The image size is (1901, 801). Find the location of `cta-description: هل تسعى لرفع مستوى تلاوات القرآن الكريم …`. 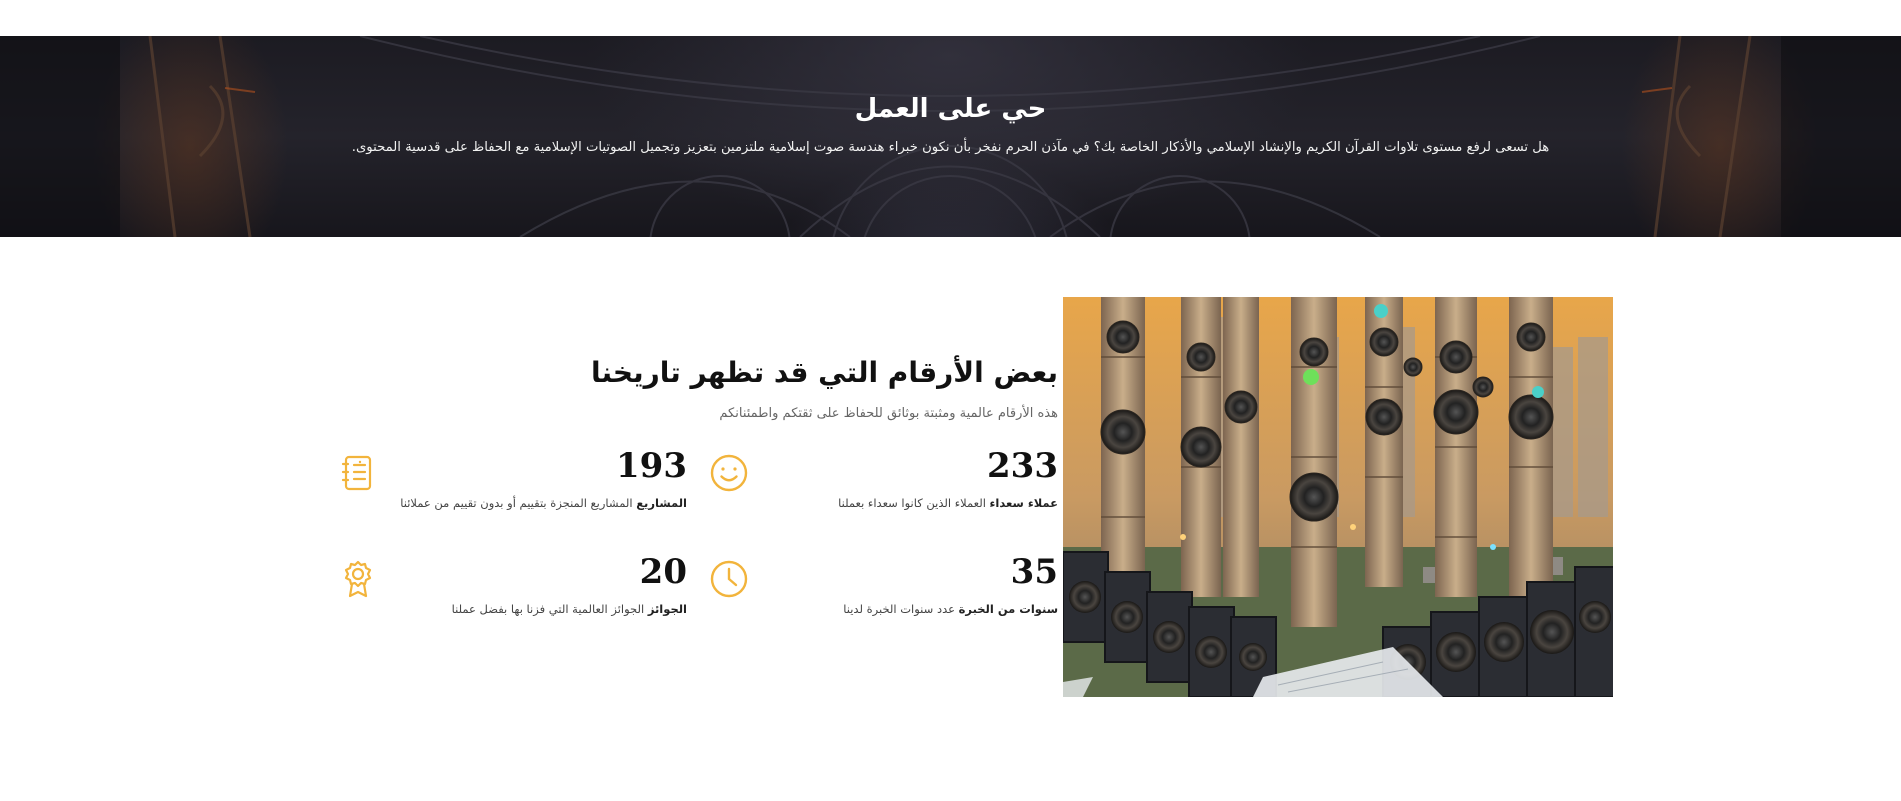

cta-description: هل تسعى لرفع مستوى تلاوات القرآن الكريم … is located at coordinates (950, 147).